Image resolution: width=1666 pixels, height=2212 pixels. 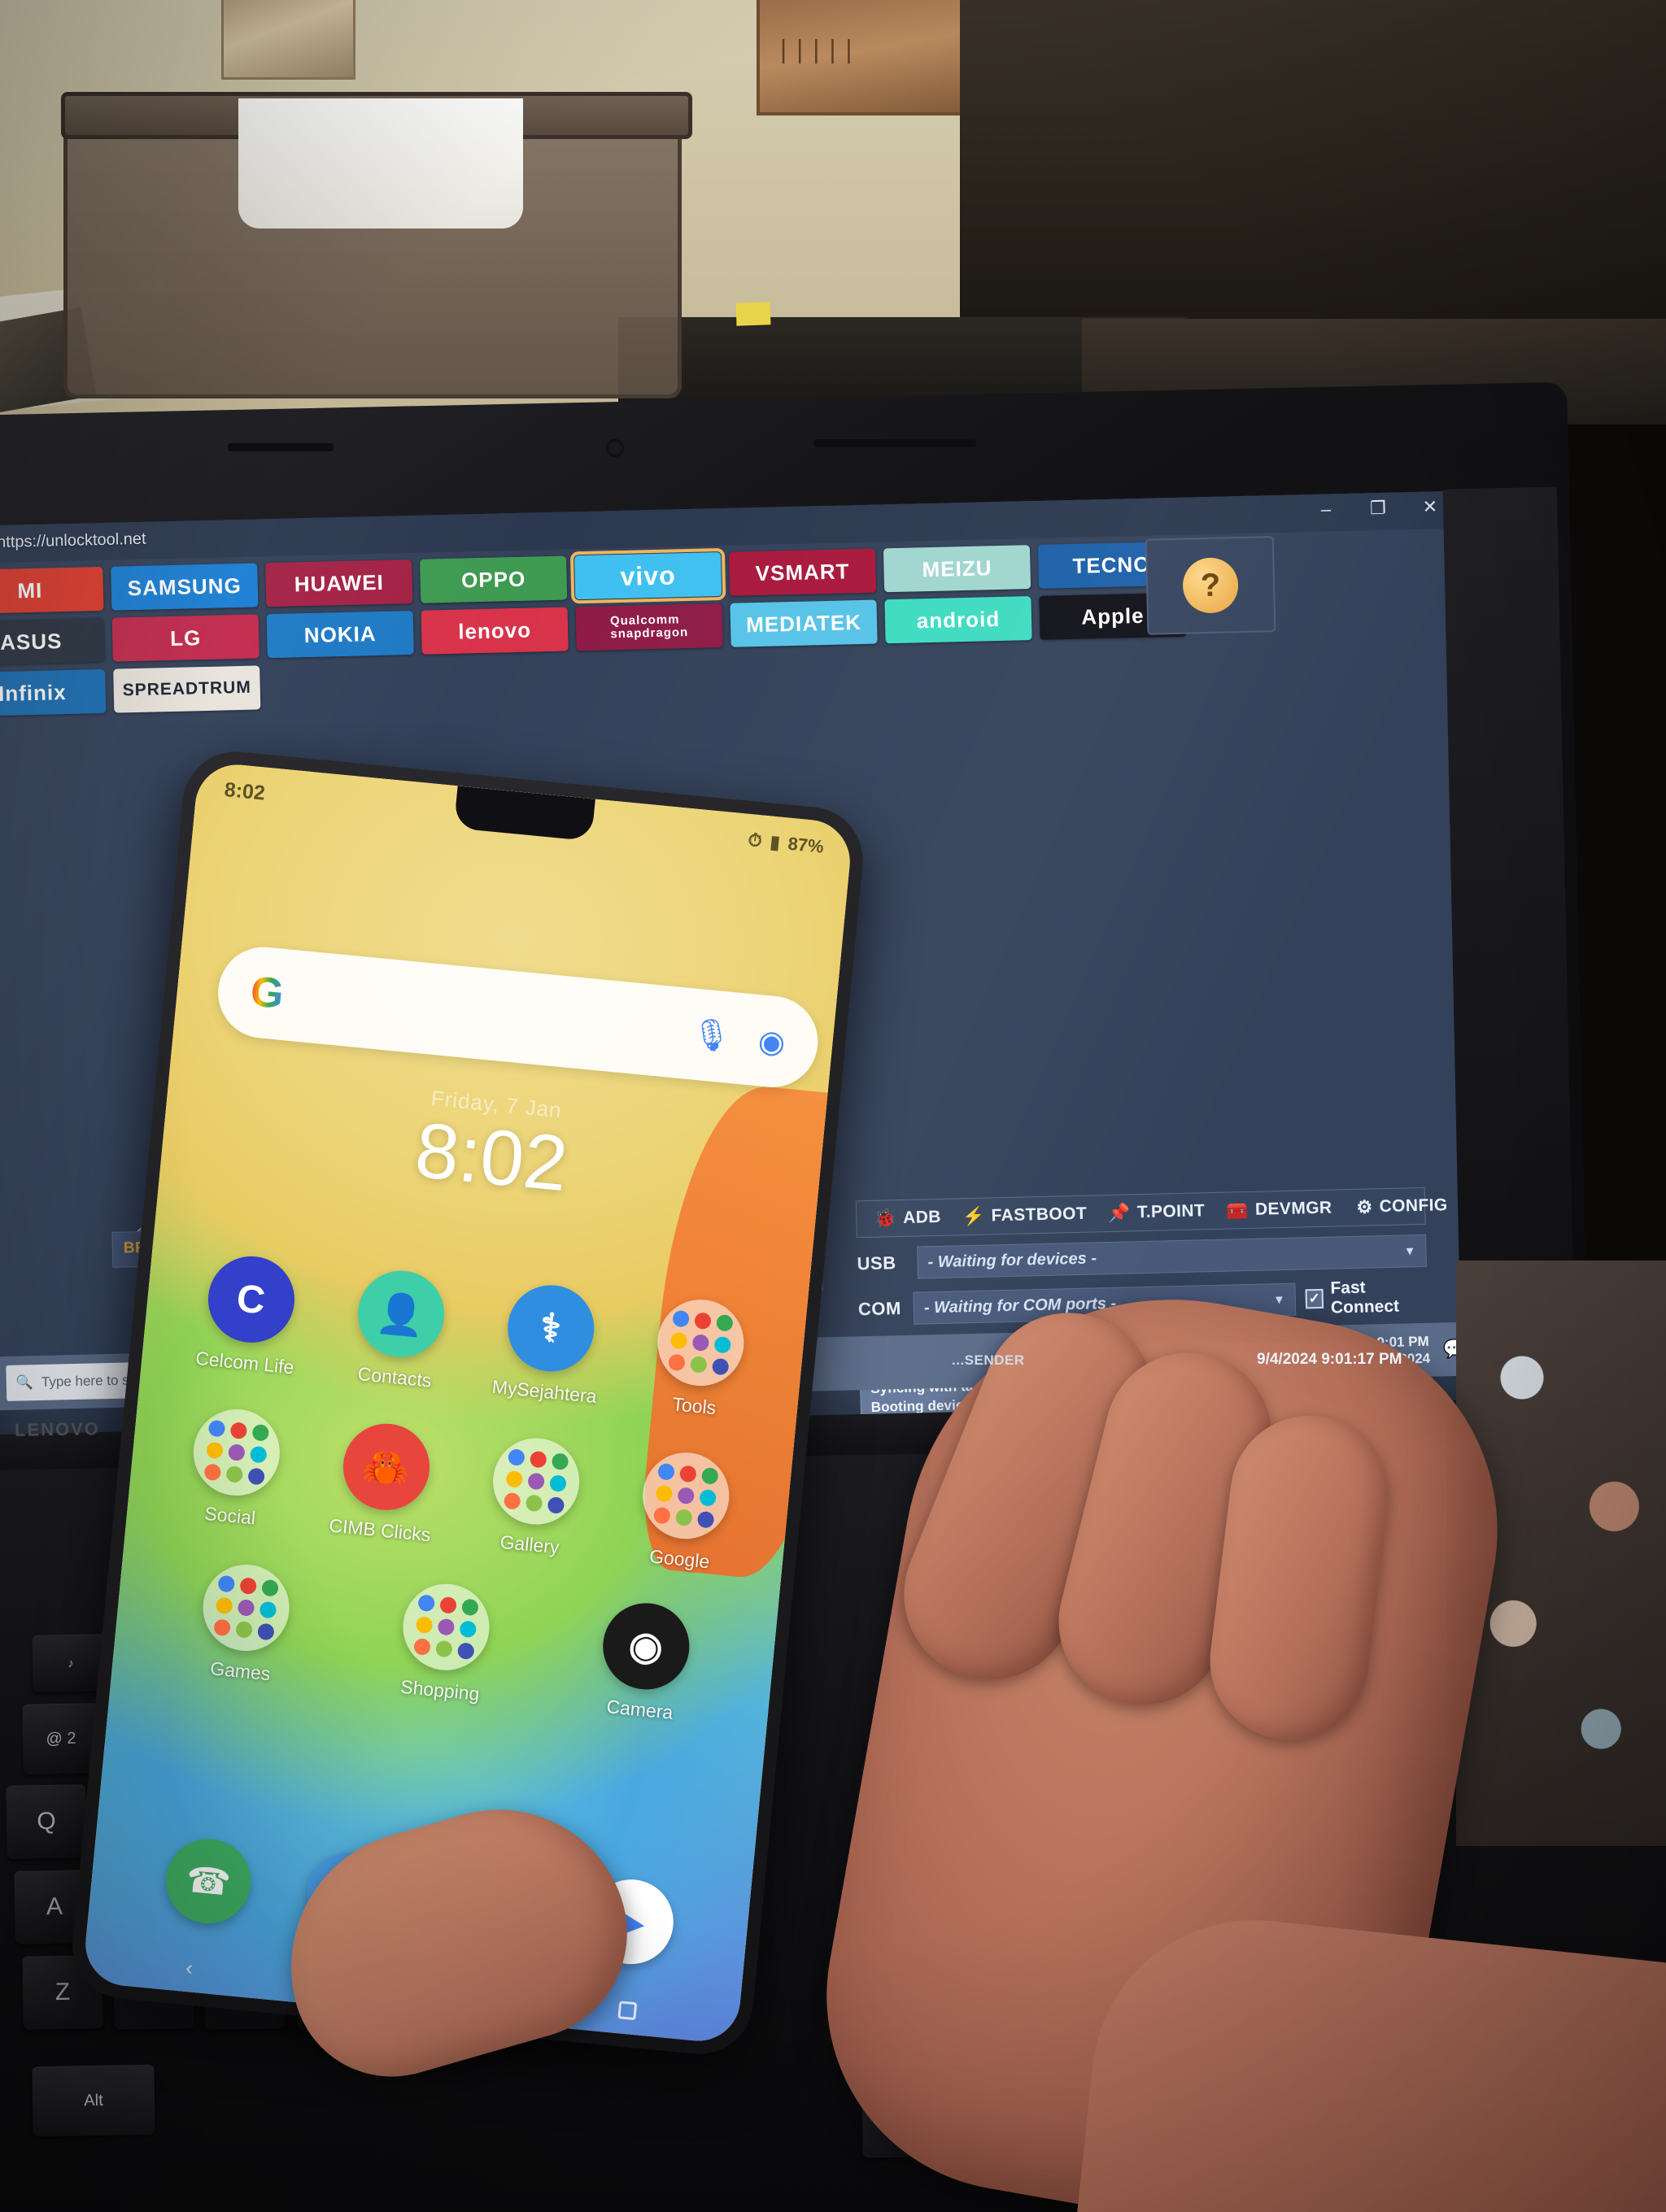 I want to click on toolbar-devmgr-label: DEVMGR, so click(x=1293, y=1208).